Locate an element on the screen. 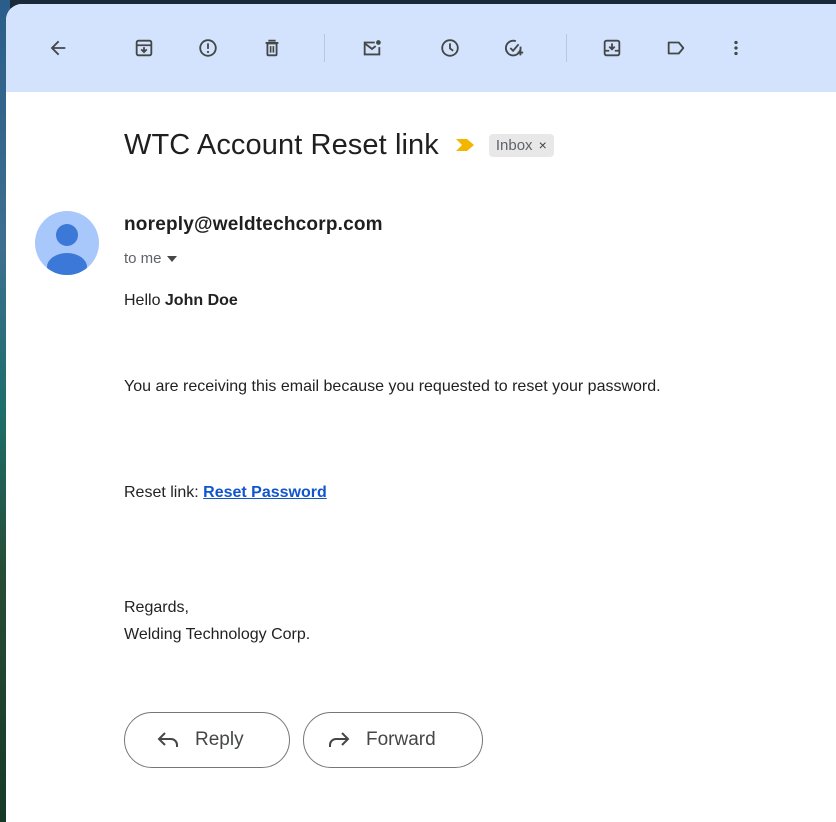  recipient-label: to me is located at coordinates (143, 258).